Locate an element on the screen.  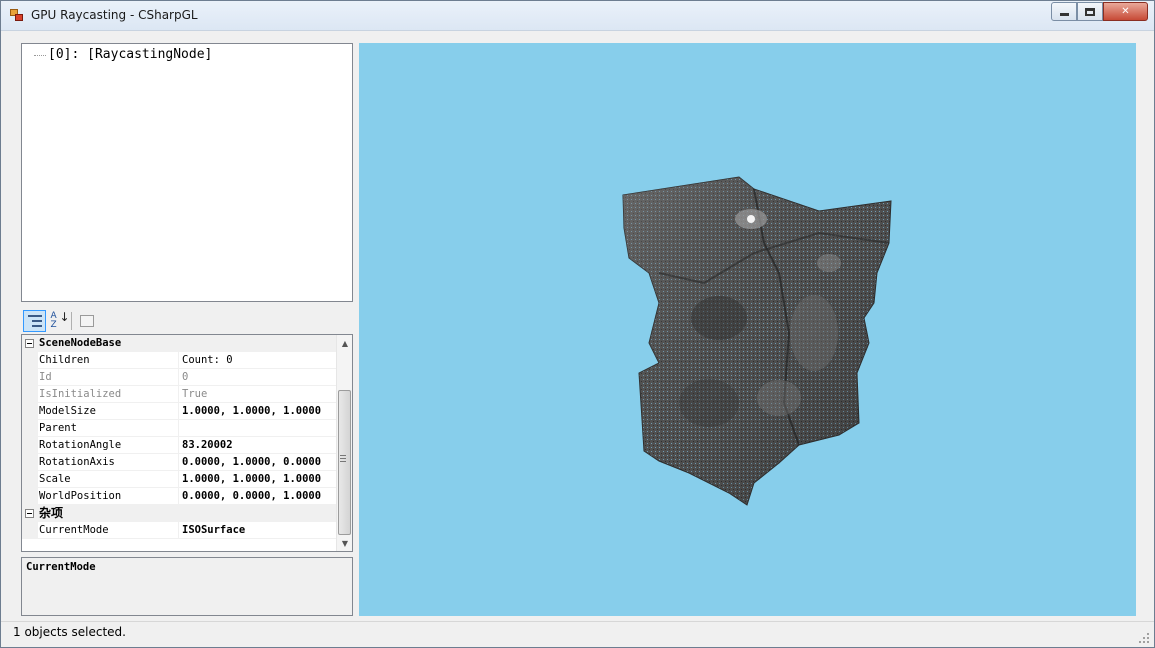
minimize-icon is located at coordinates (1064, 14).